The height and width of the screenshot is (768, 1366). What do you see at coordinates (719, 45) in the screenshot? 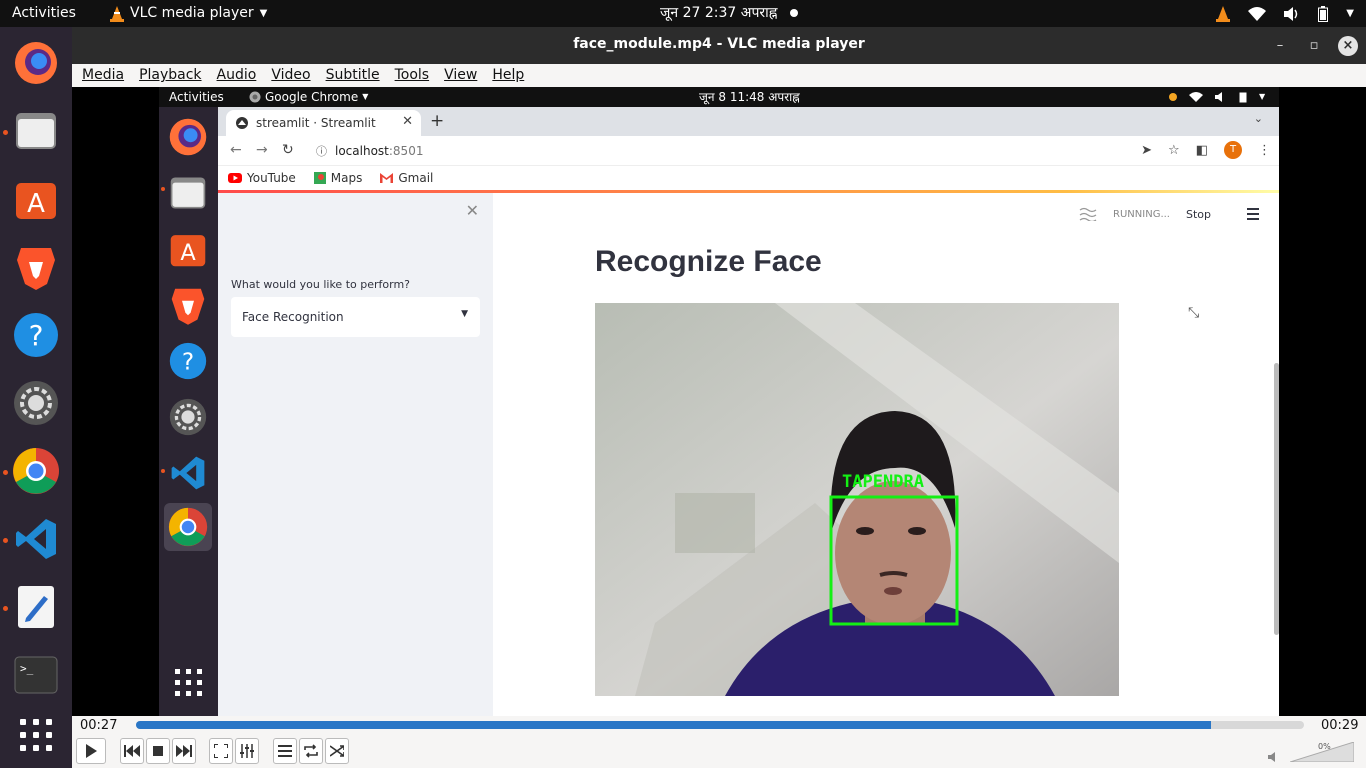
I see `vlc-titlebar: face_module.mp4 - VLC media player – ▫ ×` at bounding box center [719, 45].